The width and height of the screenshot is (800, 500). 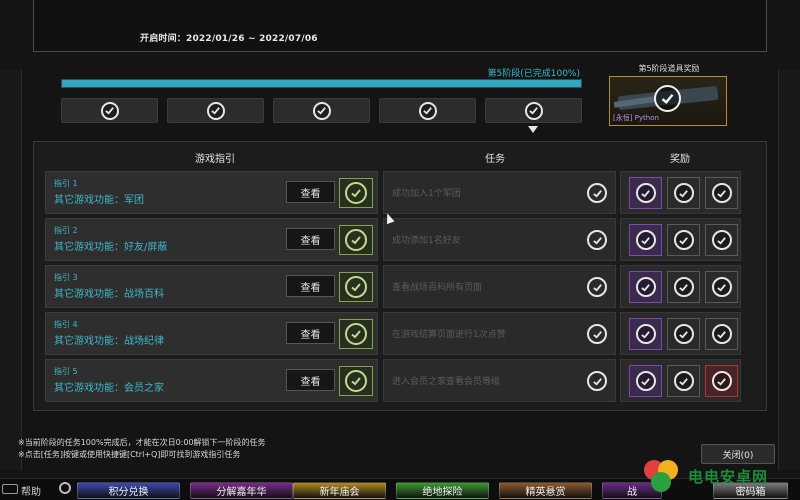 I want to click on guide-row: 指引 5 其它游戏功能：会员之家 查看 进入会员之家查看会员等级, so click(x=393, y=380).